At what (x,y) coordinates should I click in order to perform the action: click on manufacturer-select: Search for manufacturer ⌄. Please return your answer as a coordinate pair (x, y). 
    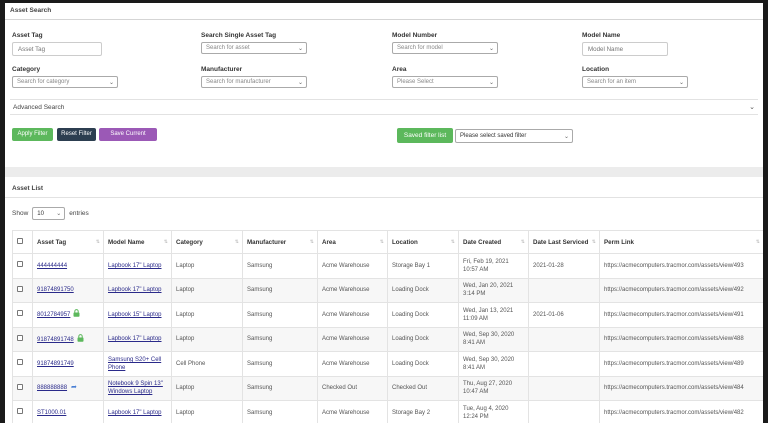
    Looking at the image, I should click on (254, 82).